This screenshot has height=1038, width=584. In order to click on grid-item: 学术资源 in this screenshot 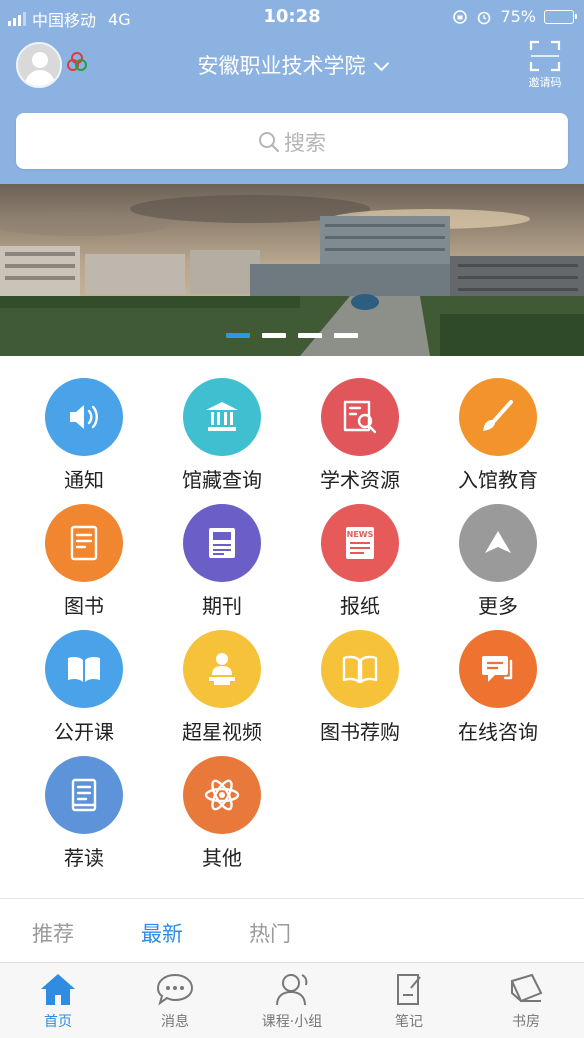, I will do `click(360, 435)`.